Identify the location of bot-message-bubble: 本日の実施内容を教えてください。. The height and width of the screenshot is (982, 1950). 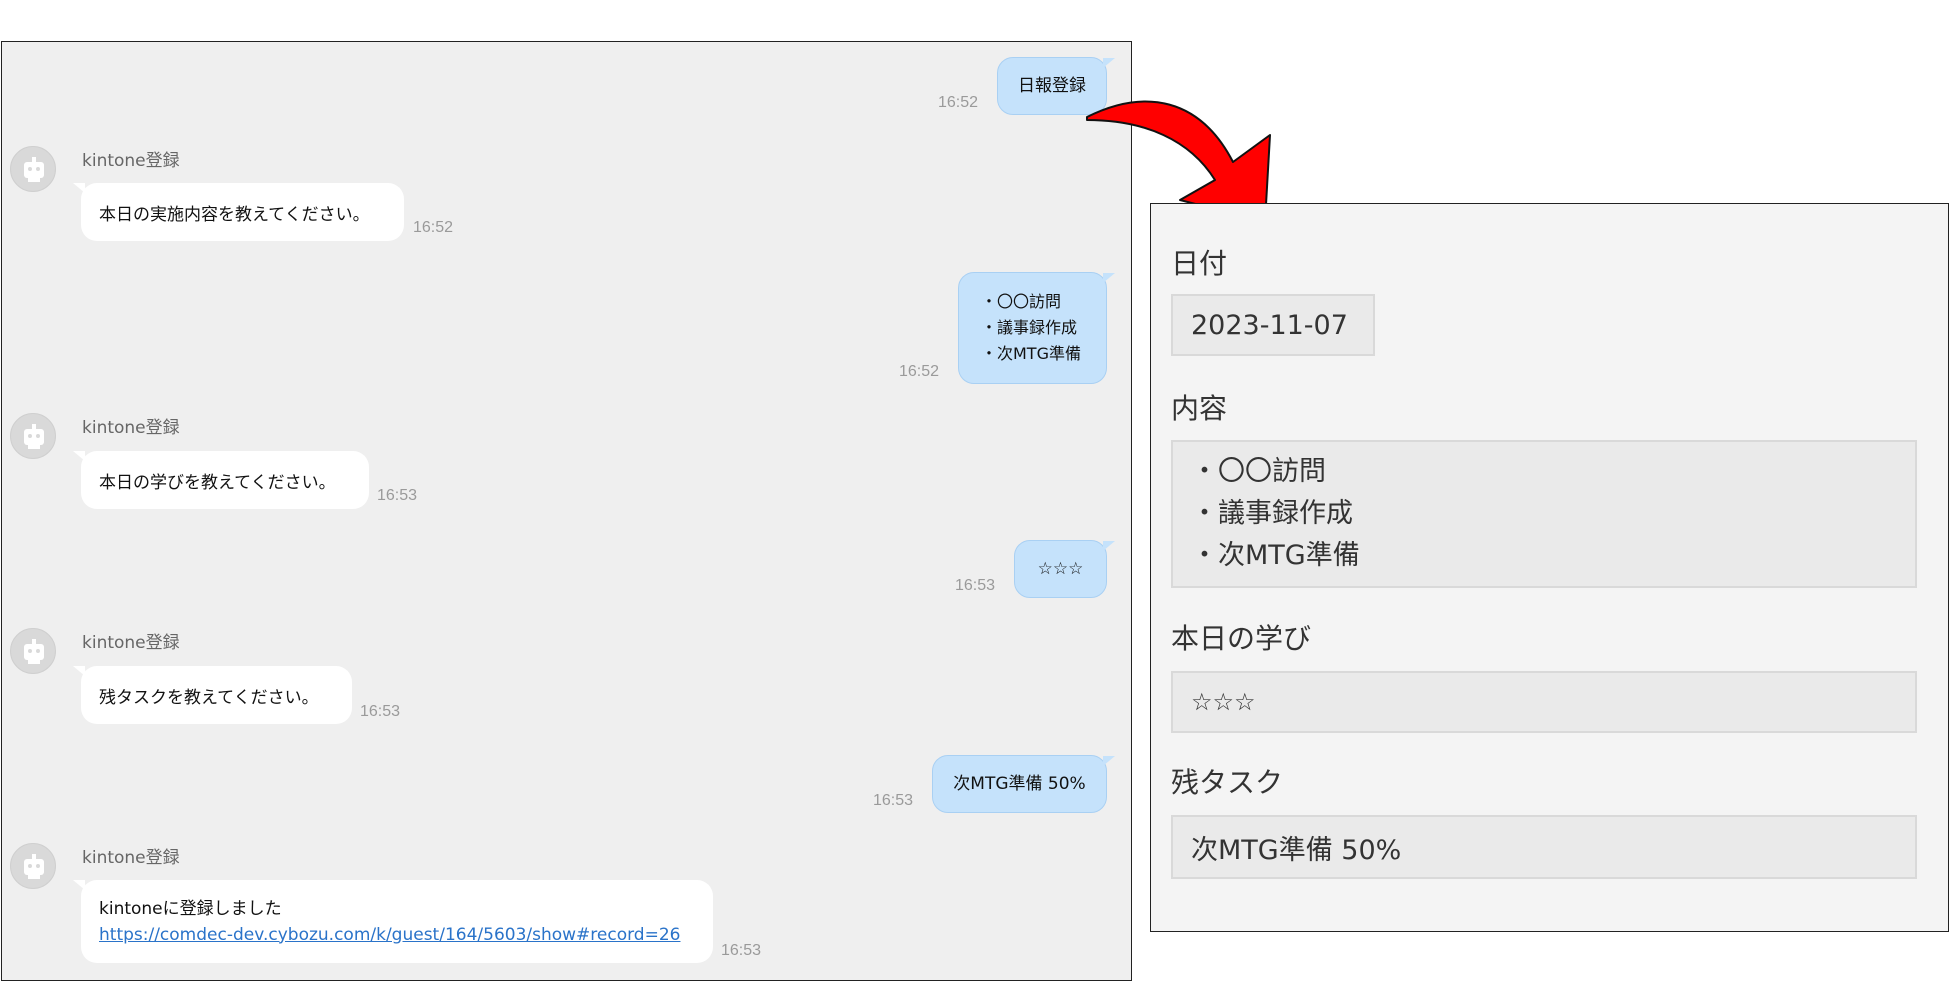
(238, 212).